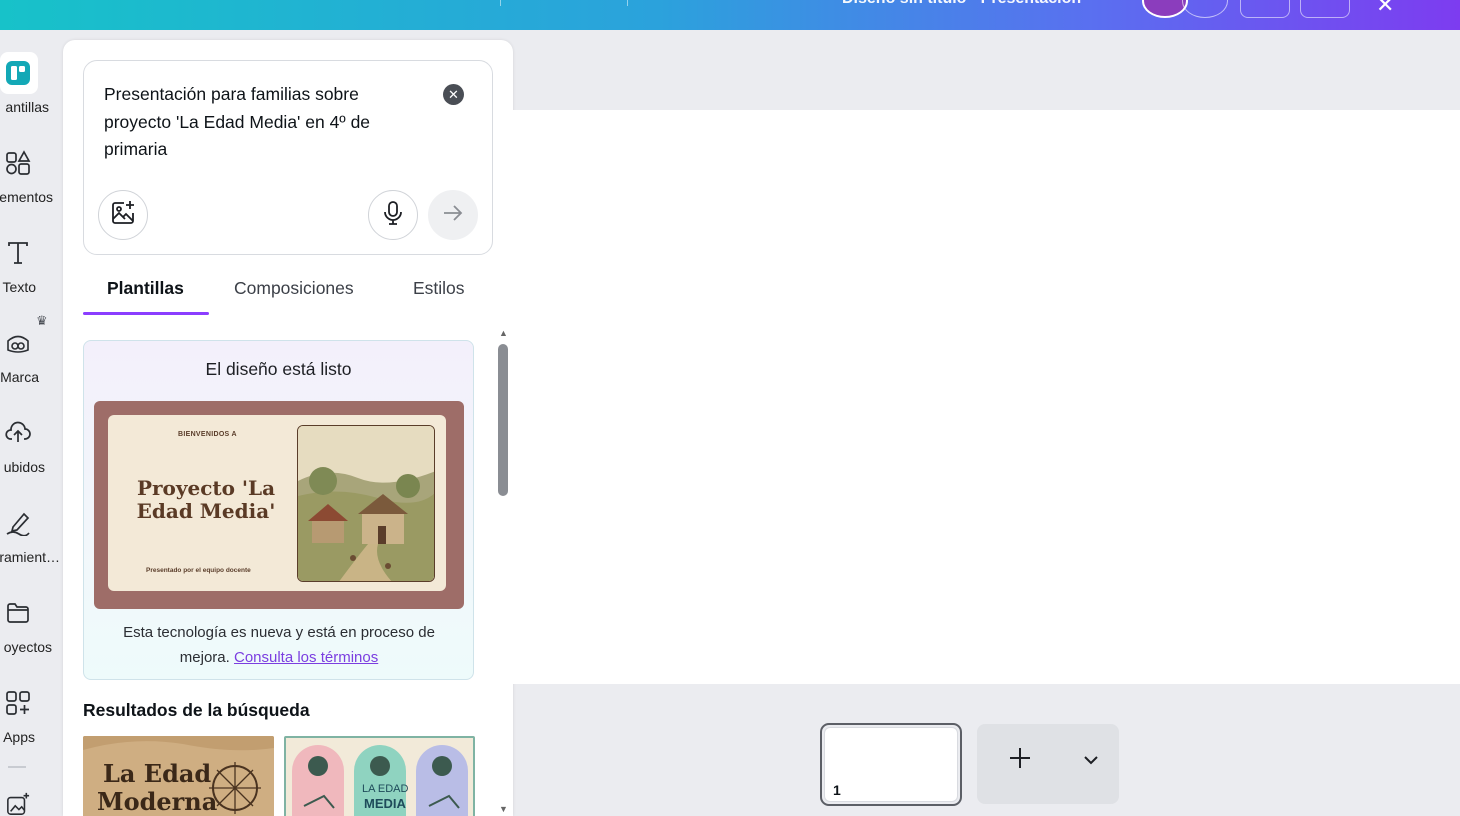 The height and width of the screenshot is (816, 1460). I want to click on tab-templates: Plantillas, so click(145, 288).